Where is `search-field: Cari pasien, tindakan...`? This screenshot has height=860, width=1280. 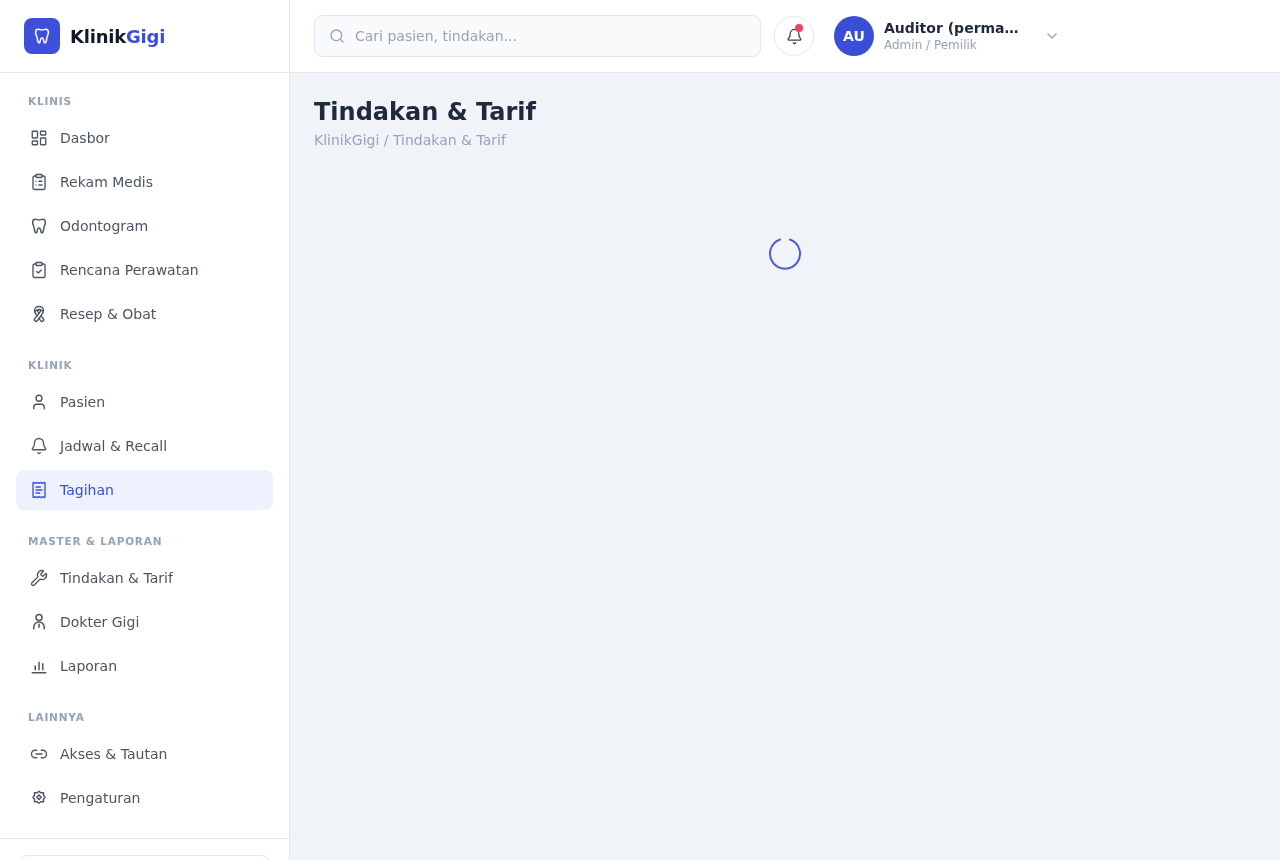 search-field: Cari pasien, tindakan... is located at coordinates (537, 36).